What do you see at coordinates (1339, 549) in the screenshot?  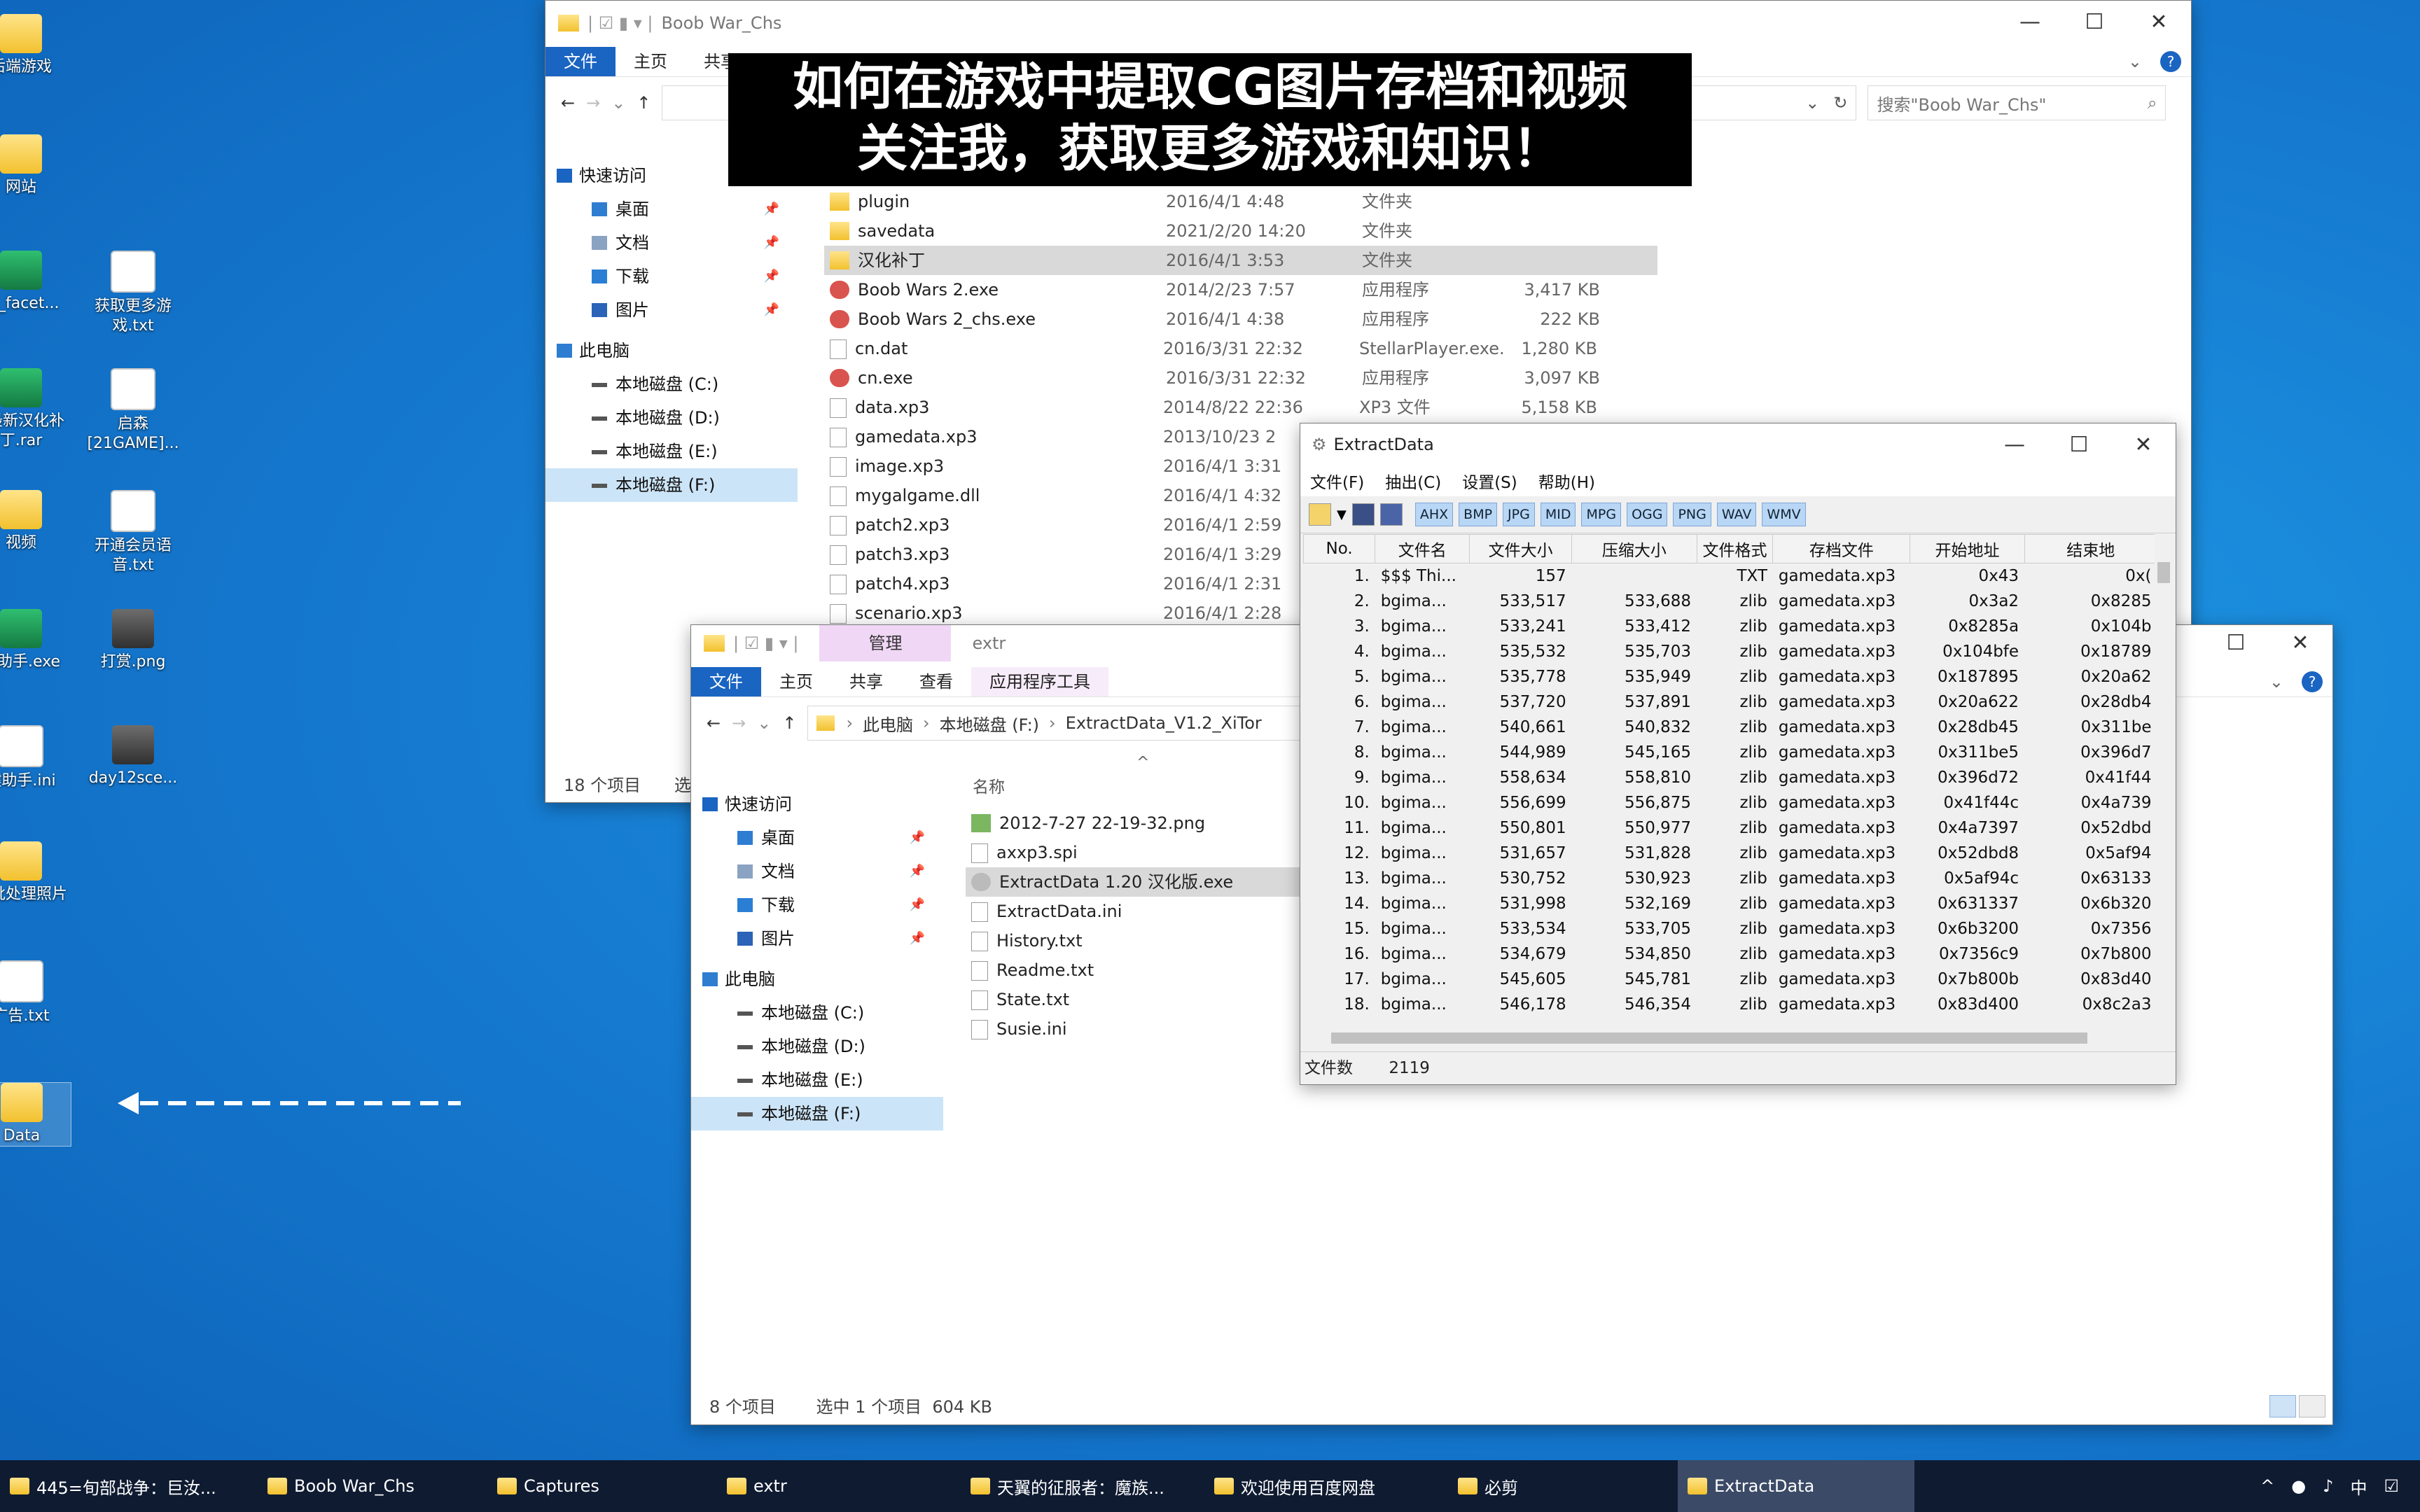 I see `column-header: No.` at bounding box center [1339, 549].